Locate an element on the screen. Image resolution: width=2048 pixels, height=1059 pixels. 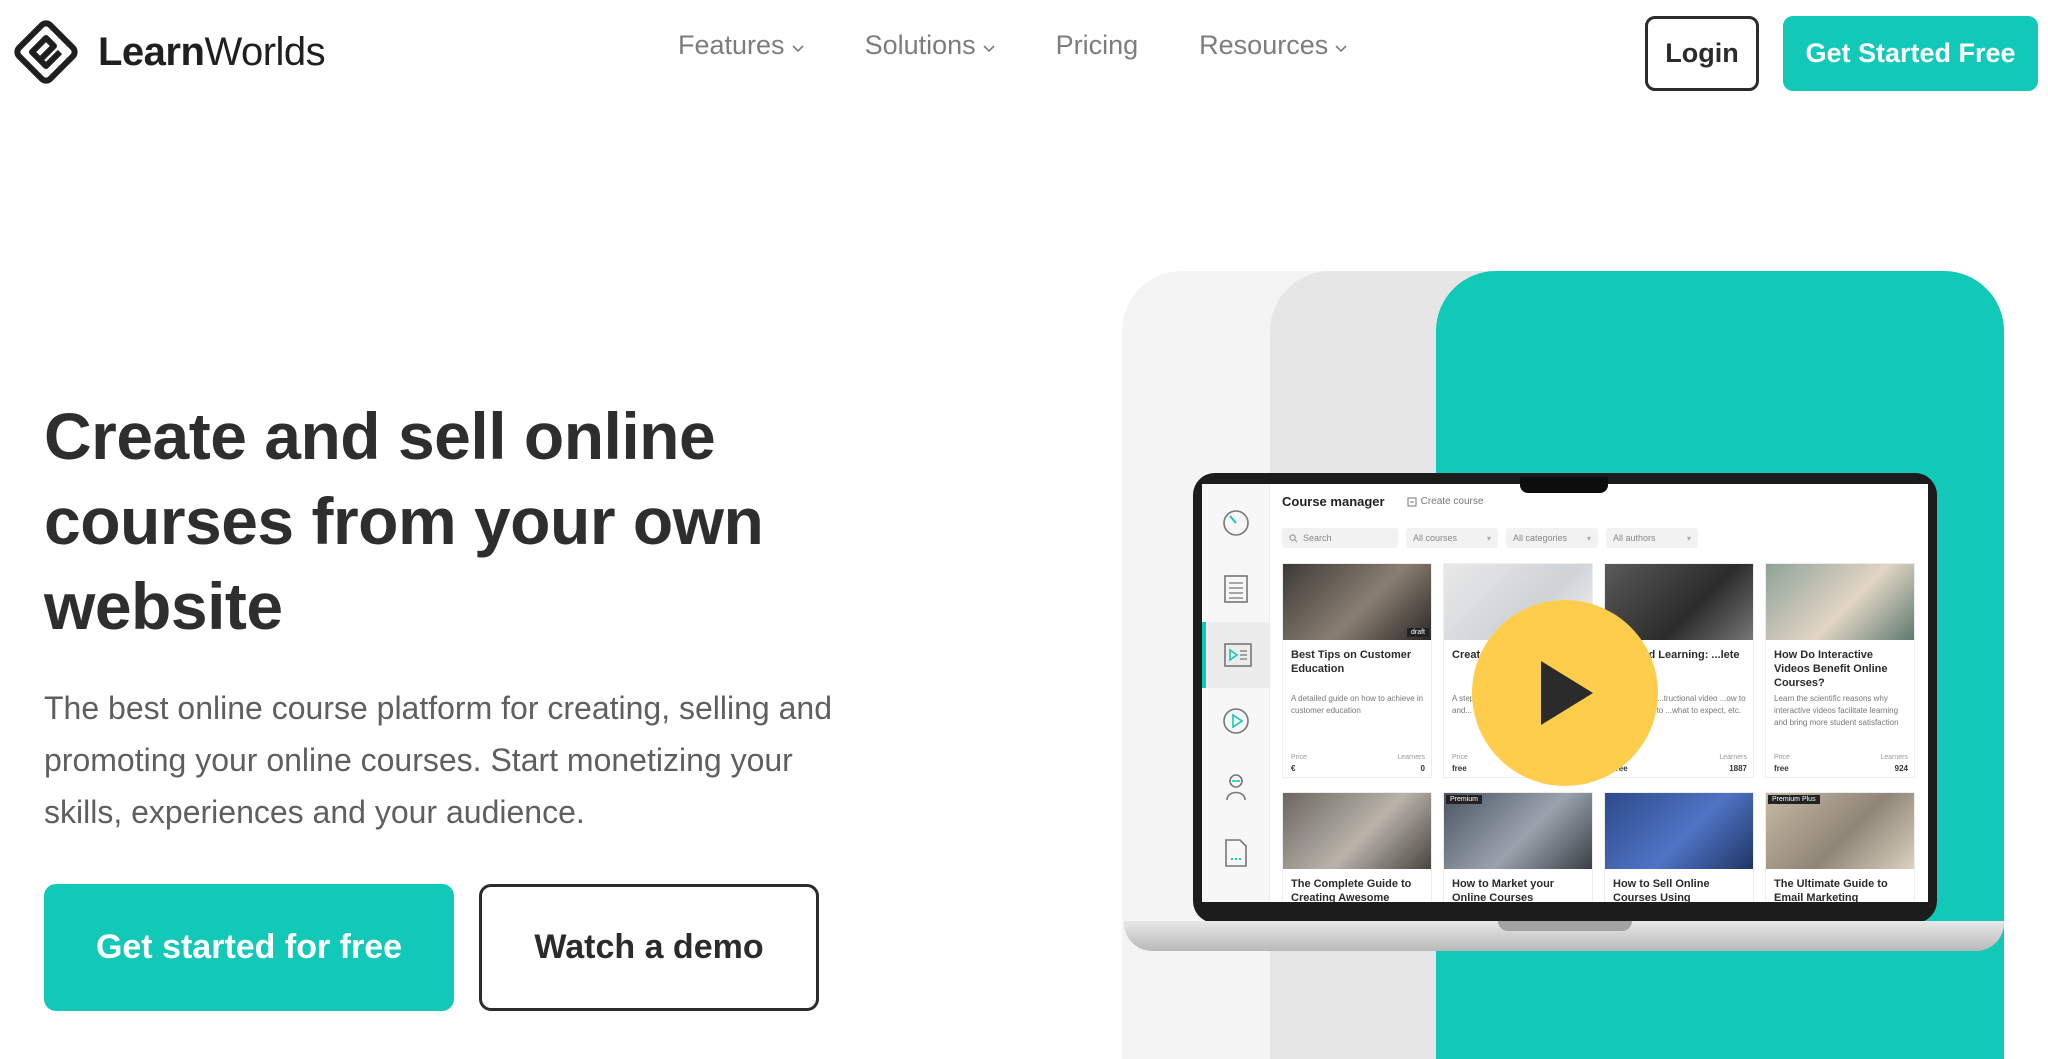
login-button: Login is located at coordinates (1702, 53).